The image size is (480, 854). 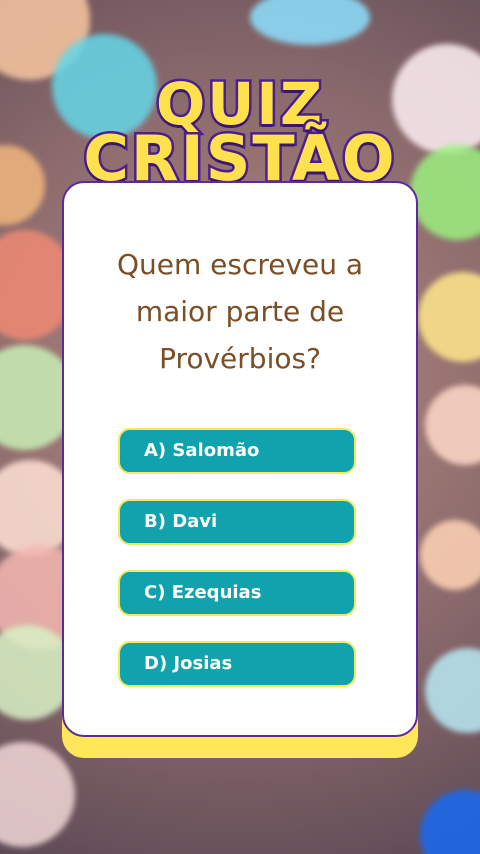 I want to click on answer-option-b: B) Davi, so click(x=237, y=522).